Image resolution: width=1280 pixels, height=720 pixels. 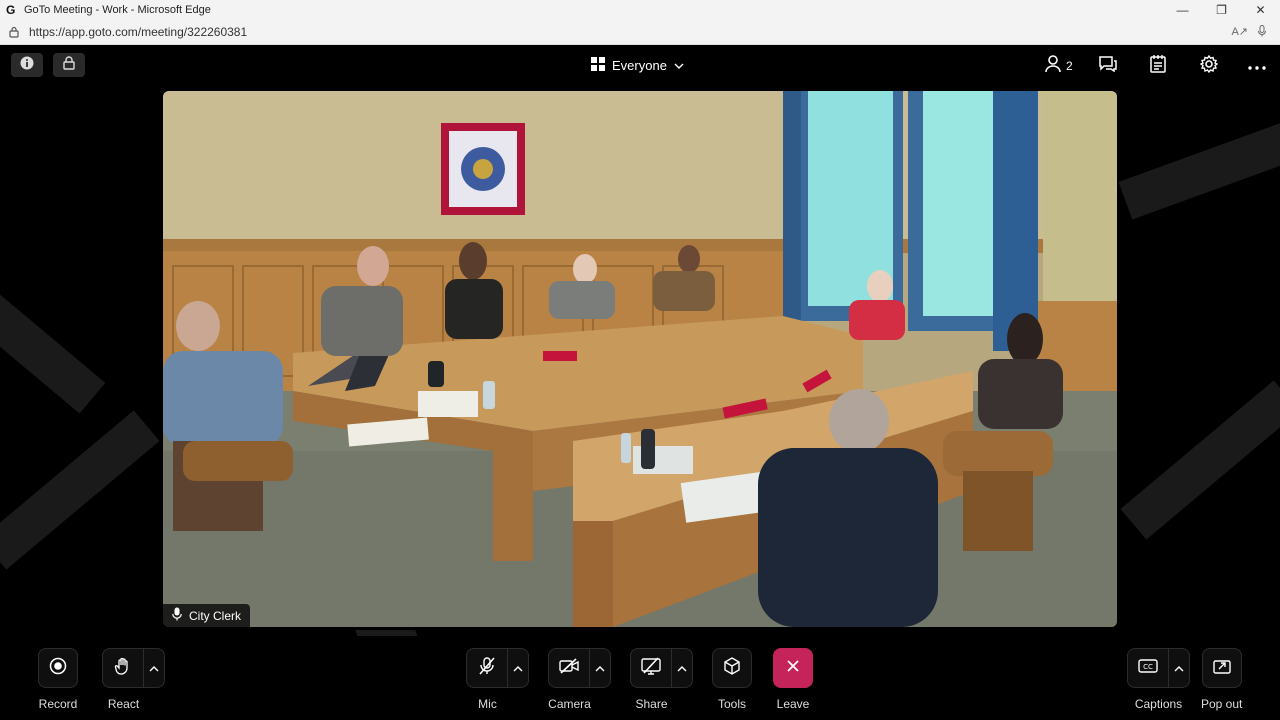 I want to click on record-control, so click(x=58, y=668).